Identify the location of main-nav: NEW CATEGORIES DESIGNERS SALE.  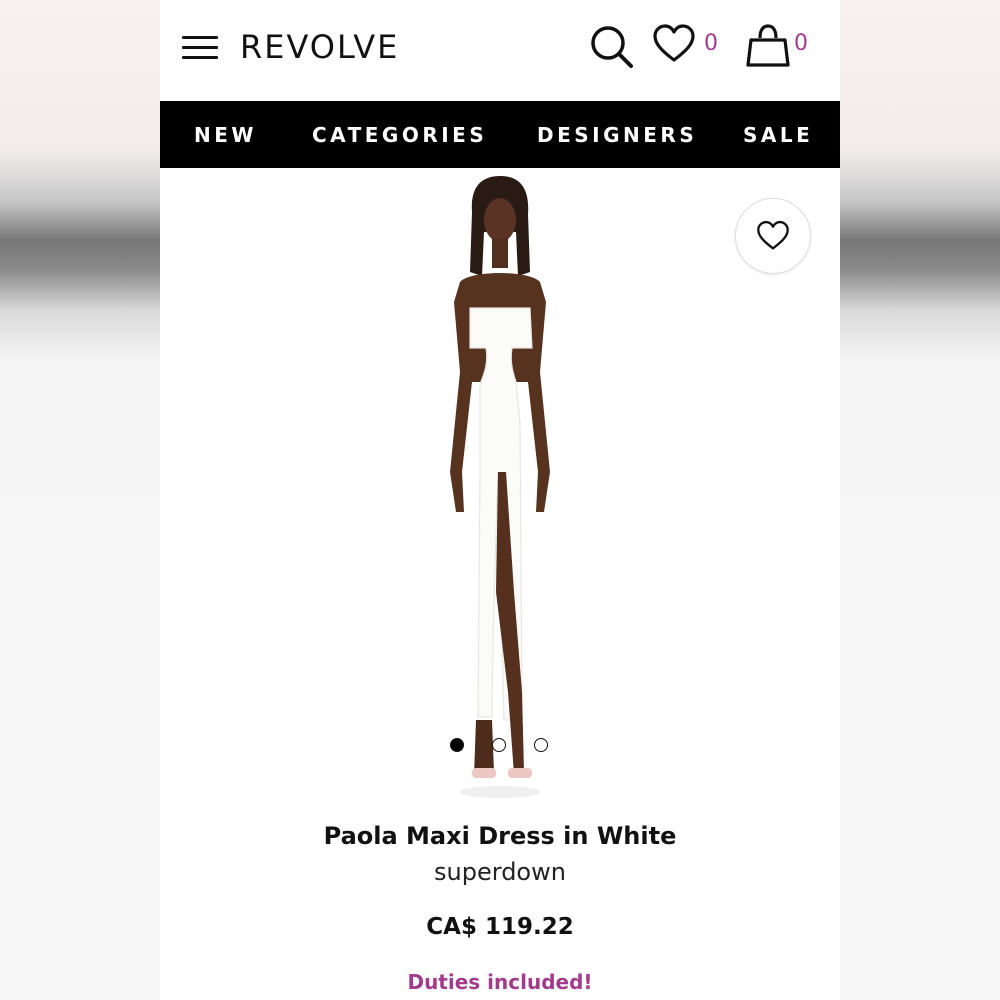
(500, 134).